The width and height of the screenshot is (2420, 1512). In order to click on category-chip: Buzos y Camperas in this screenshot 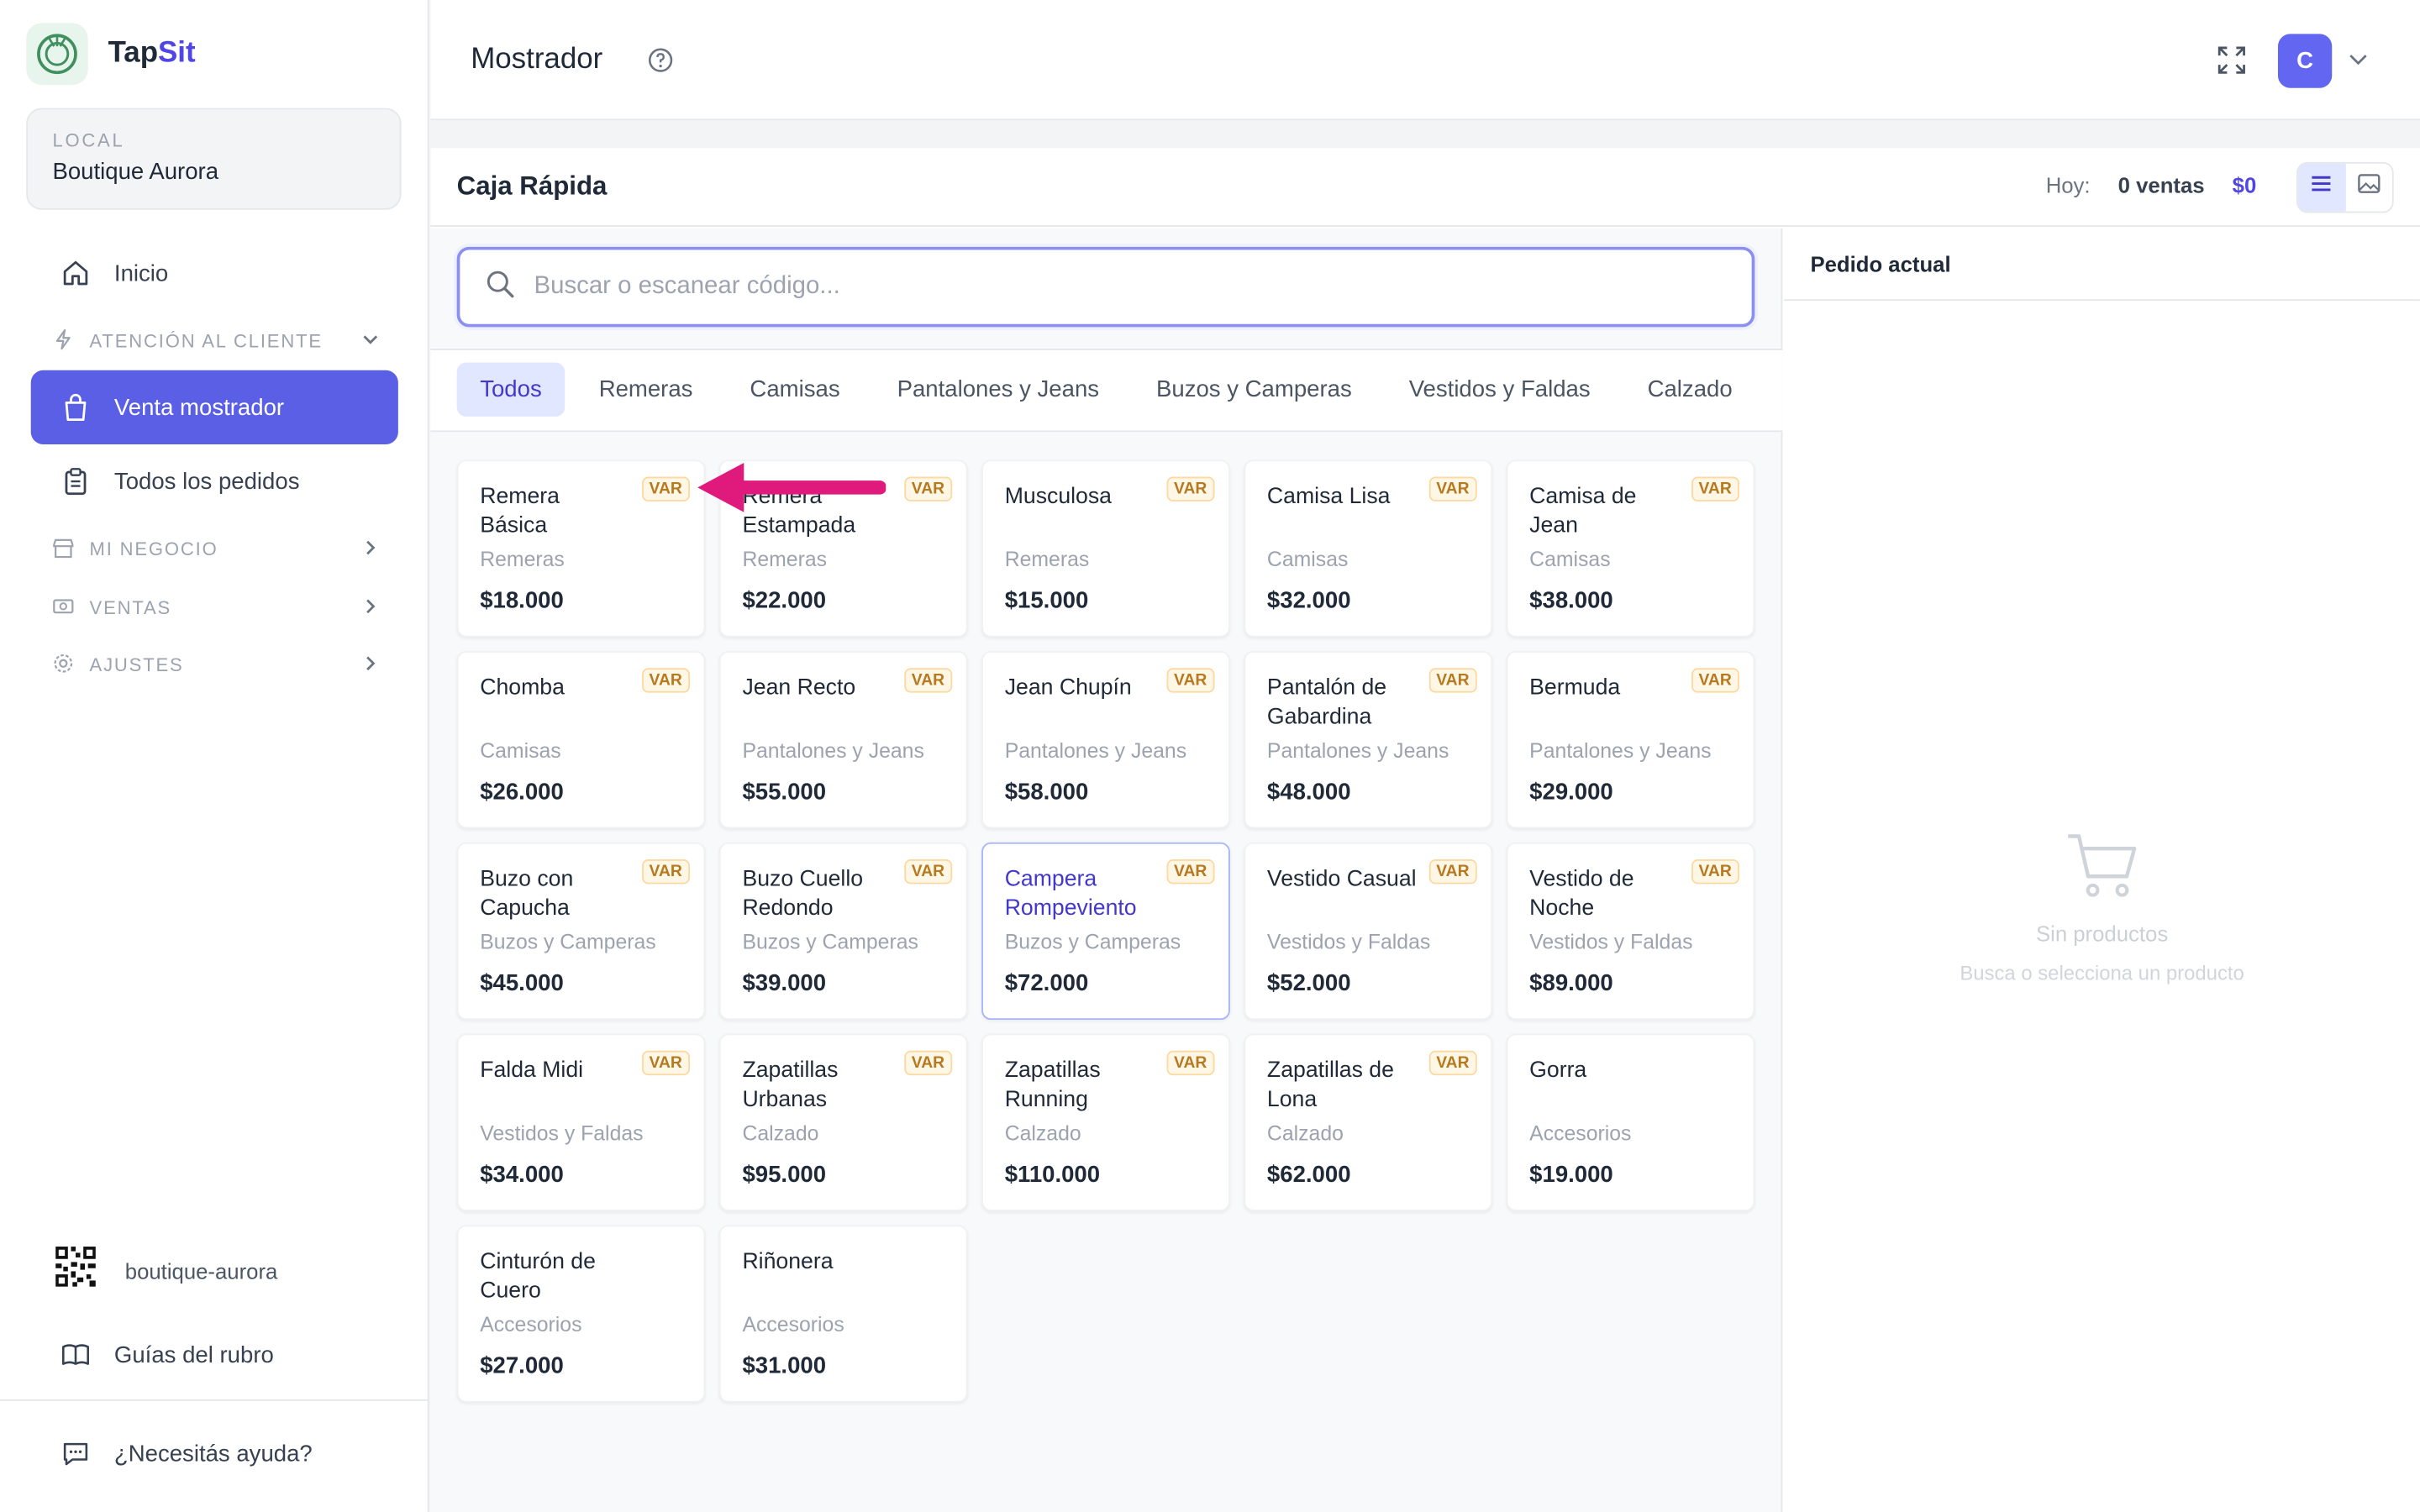, I will do `click(1254, 390)`.